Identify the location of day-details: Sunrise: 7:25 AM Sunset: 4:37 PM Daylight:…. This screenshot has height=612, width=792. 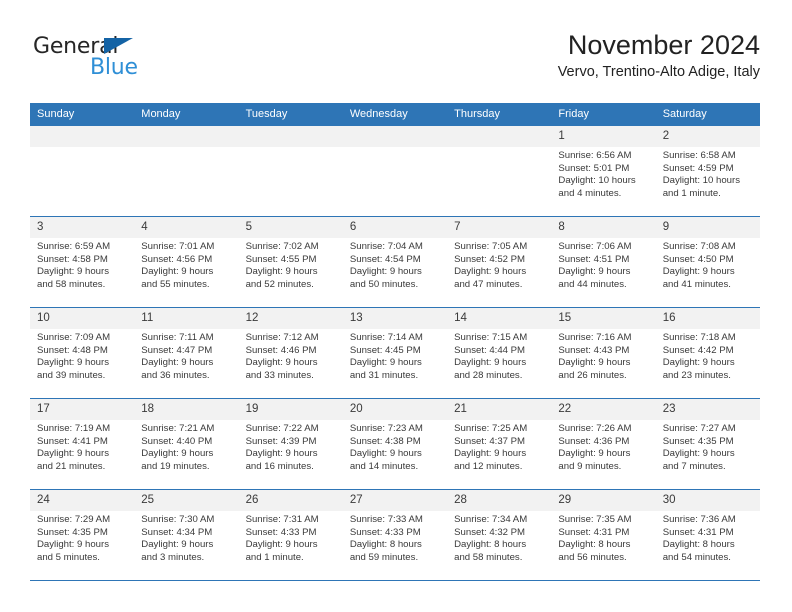
(499, 446).